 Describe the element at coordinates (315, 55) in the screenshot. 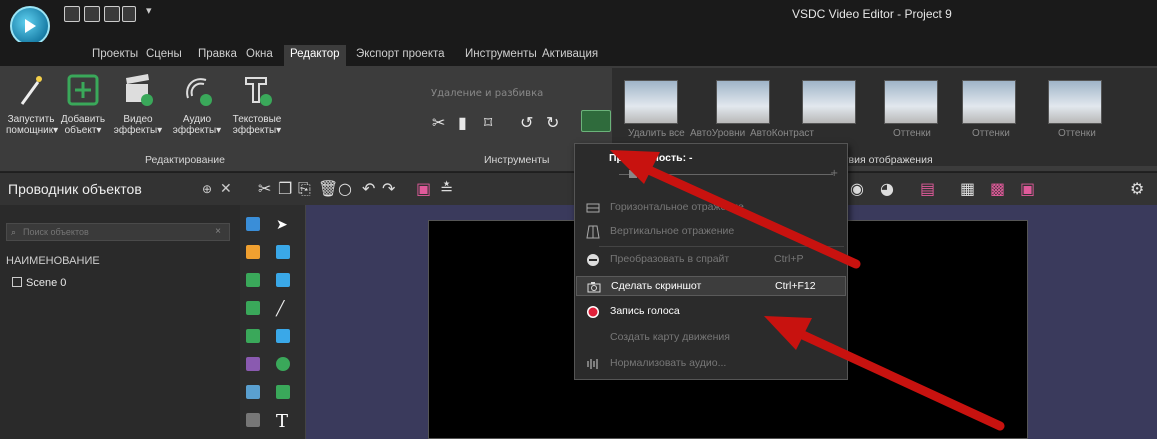

I see `tab-editor: Редактор` at that location.